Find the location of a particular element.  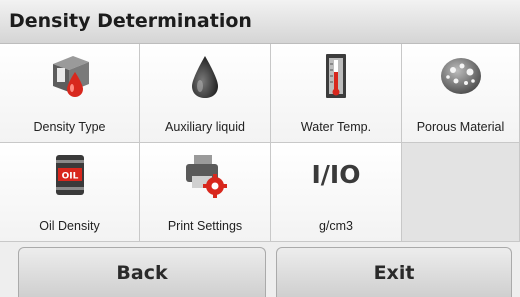

menu-item-porous-material: Porous Material is located at coordinates (461, 93).